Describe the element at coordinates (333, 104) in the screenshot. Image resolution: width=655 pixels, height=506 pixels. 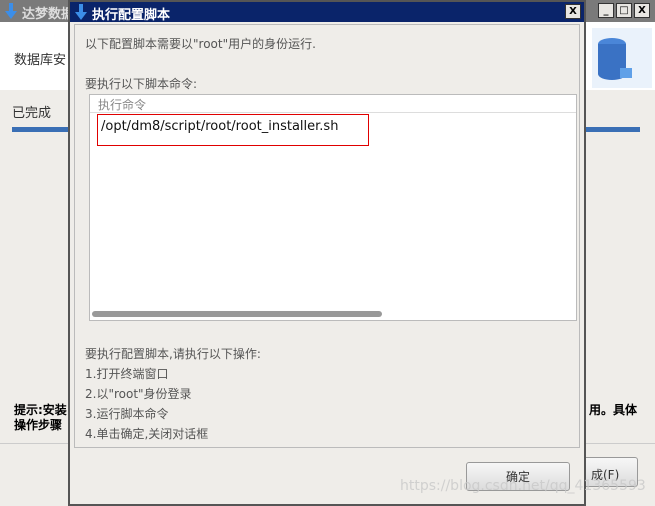
I see `column-header: 执行命令` at that location.